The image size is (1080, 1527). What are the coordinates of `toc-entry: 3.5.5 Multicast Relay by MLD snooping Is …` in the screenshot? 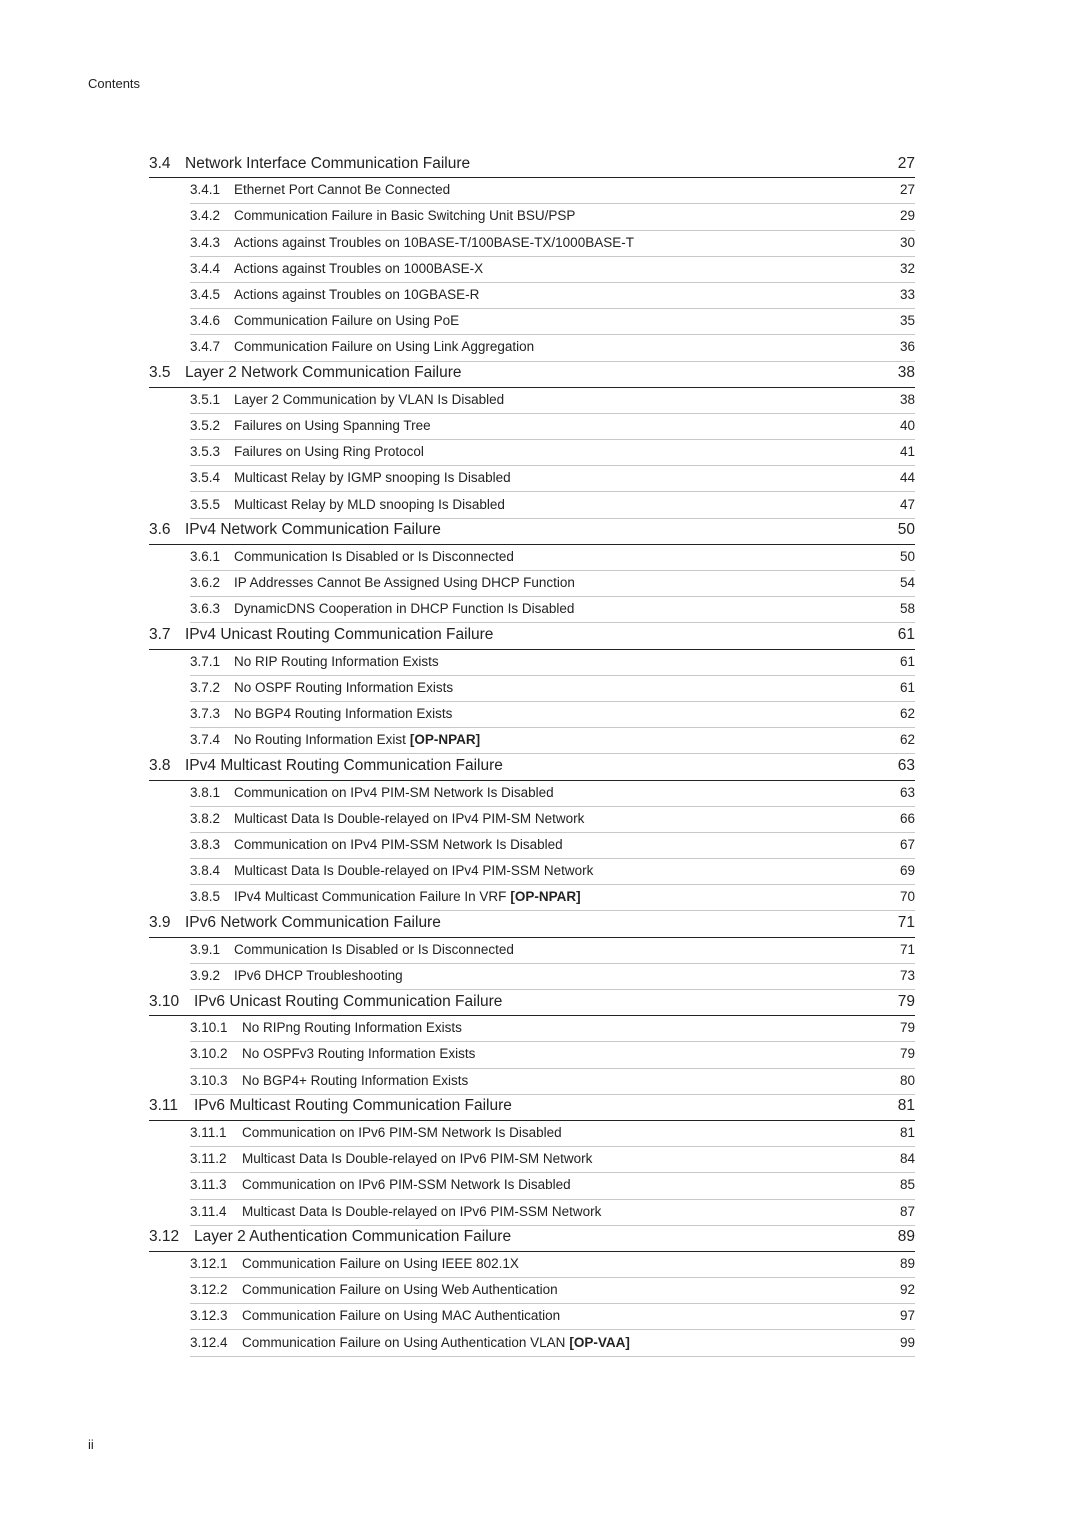 It's located at (552, 505).